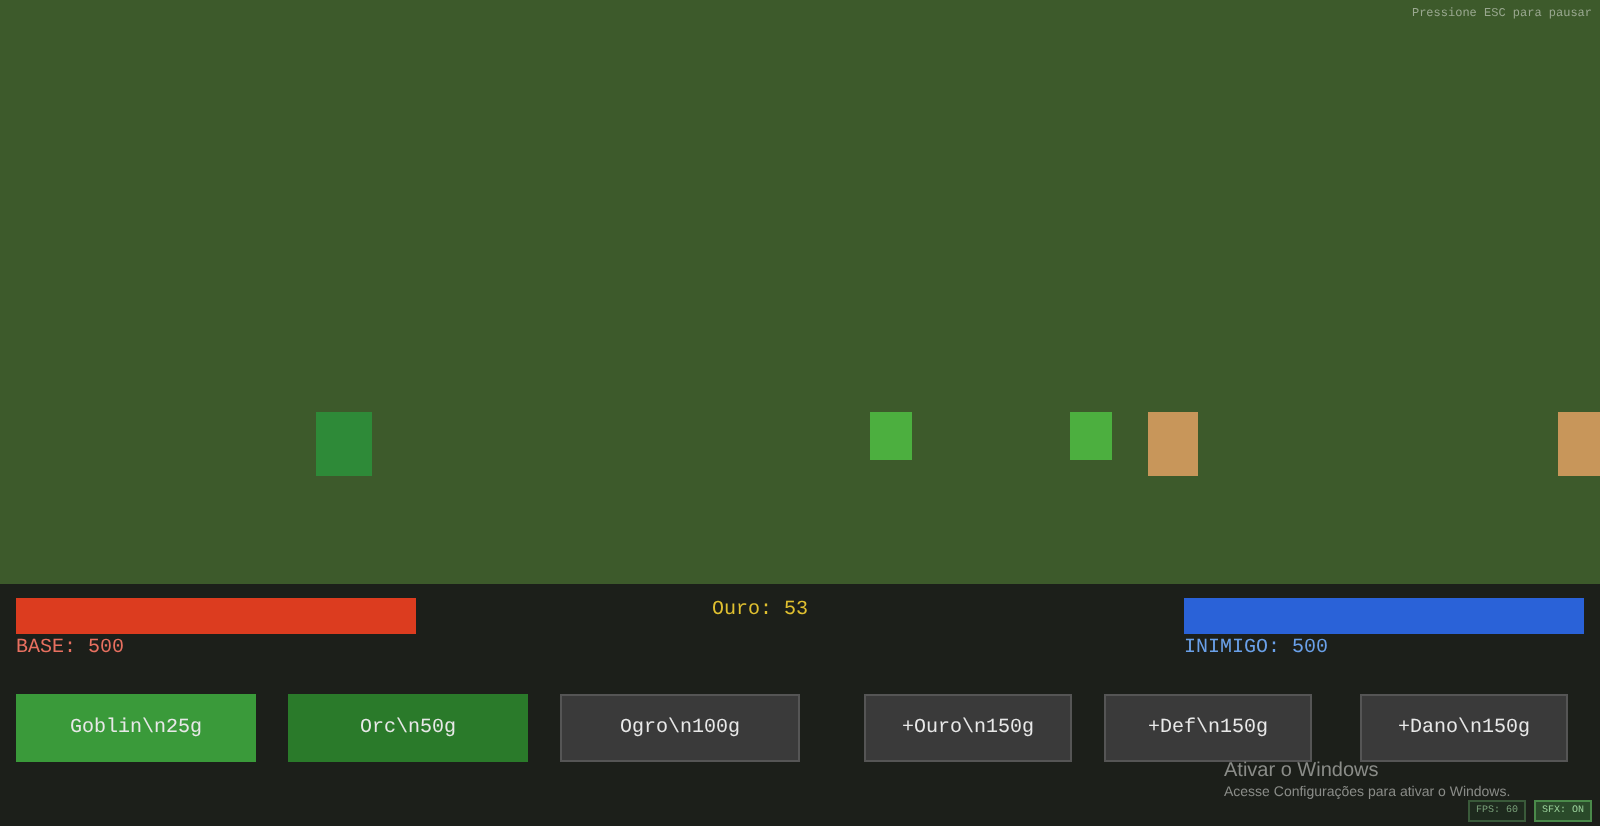 The image size is (1600, 826). What do you see at coordinates (759, 612) in the screenshot?
I see `currency-counter: Ouro: 53` at bounding box center [759, 612].